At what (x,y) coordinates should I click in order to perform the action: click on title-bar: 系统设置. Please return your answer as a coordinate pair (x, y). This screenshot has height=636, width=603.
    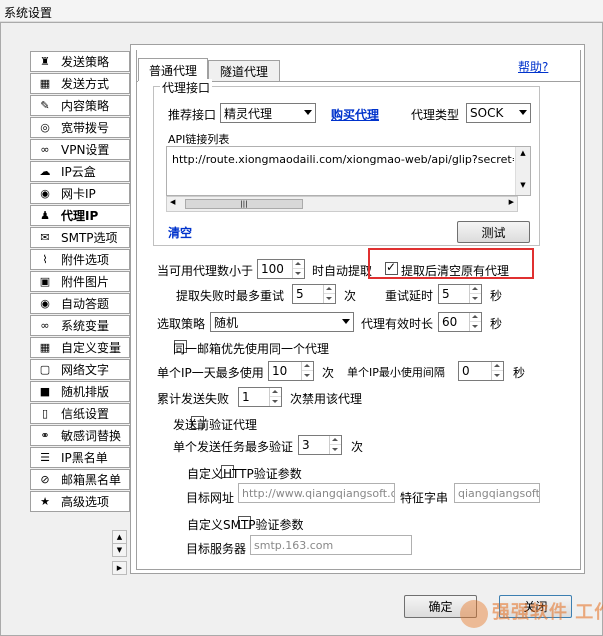
    Looking at the image, I should click on (301, 11).